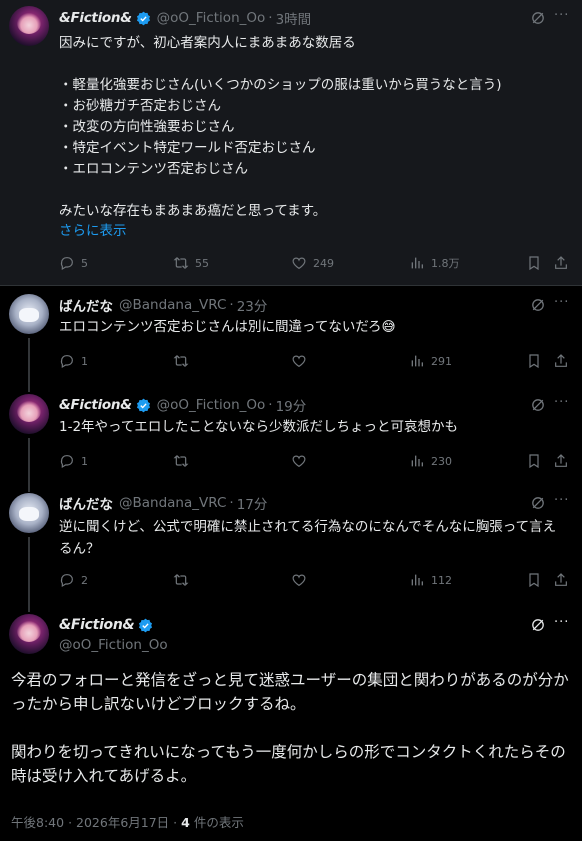  I want to click on retweet-button: 55, so click(191, 263).